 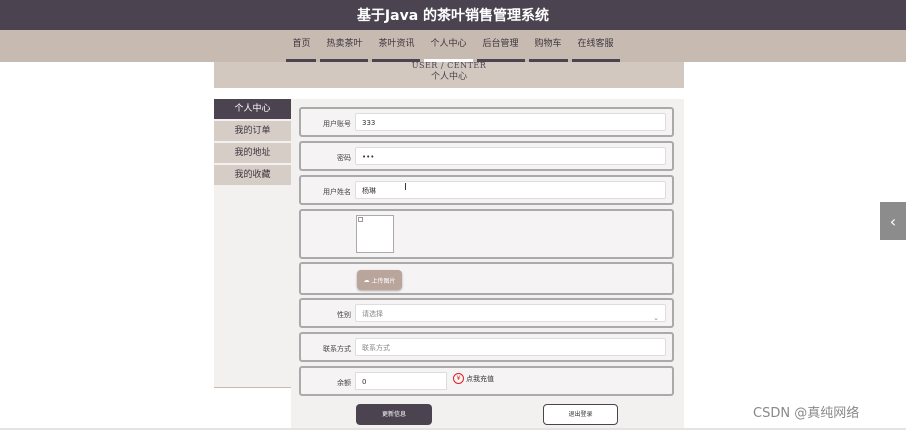 What do you see at coordinates (449, 65) in the screenshot?
I see `banner-english: USER / CENTER` at bounding box center [449, 65].